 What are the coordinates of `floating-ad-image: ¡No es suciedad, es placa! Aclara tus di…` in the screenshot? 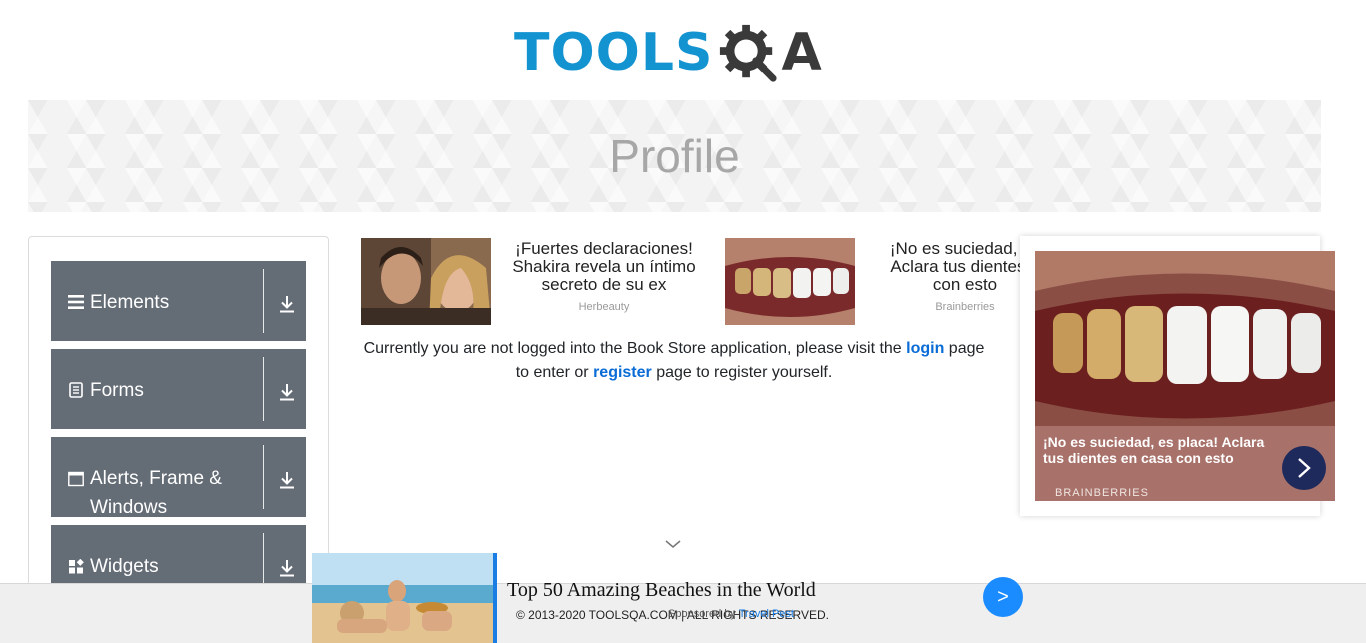 It's located at (1185, 376).